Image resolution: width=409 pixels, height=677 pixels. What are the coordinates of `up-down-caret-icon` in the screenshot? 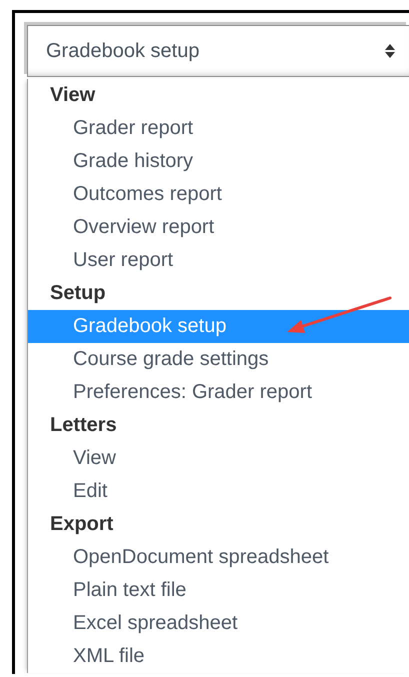 It's located at (390, 51).